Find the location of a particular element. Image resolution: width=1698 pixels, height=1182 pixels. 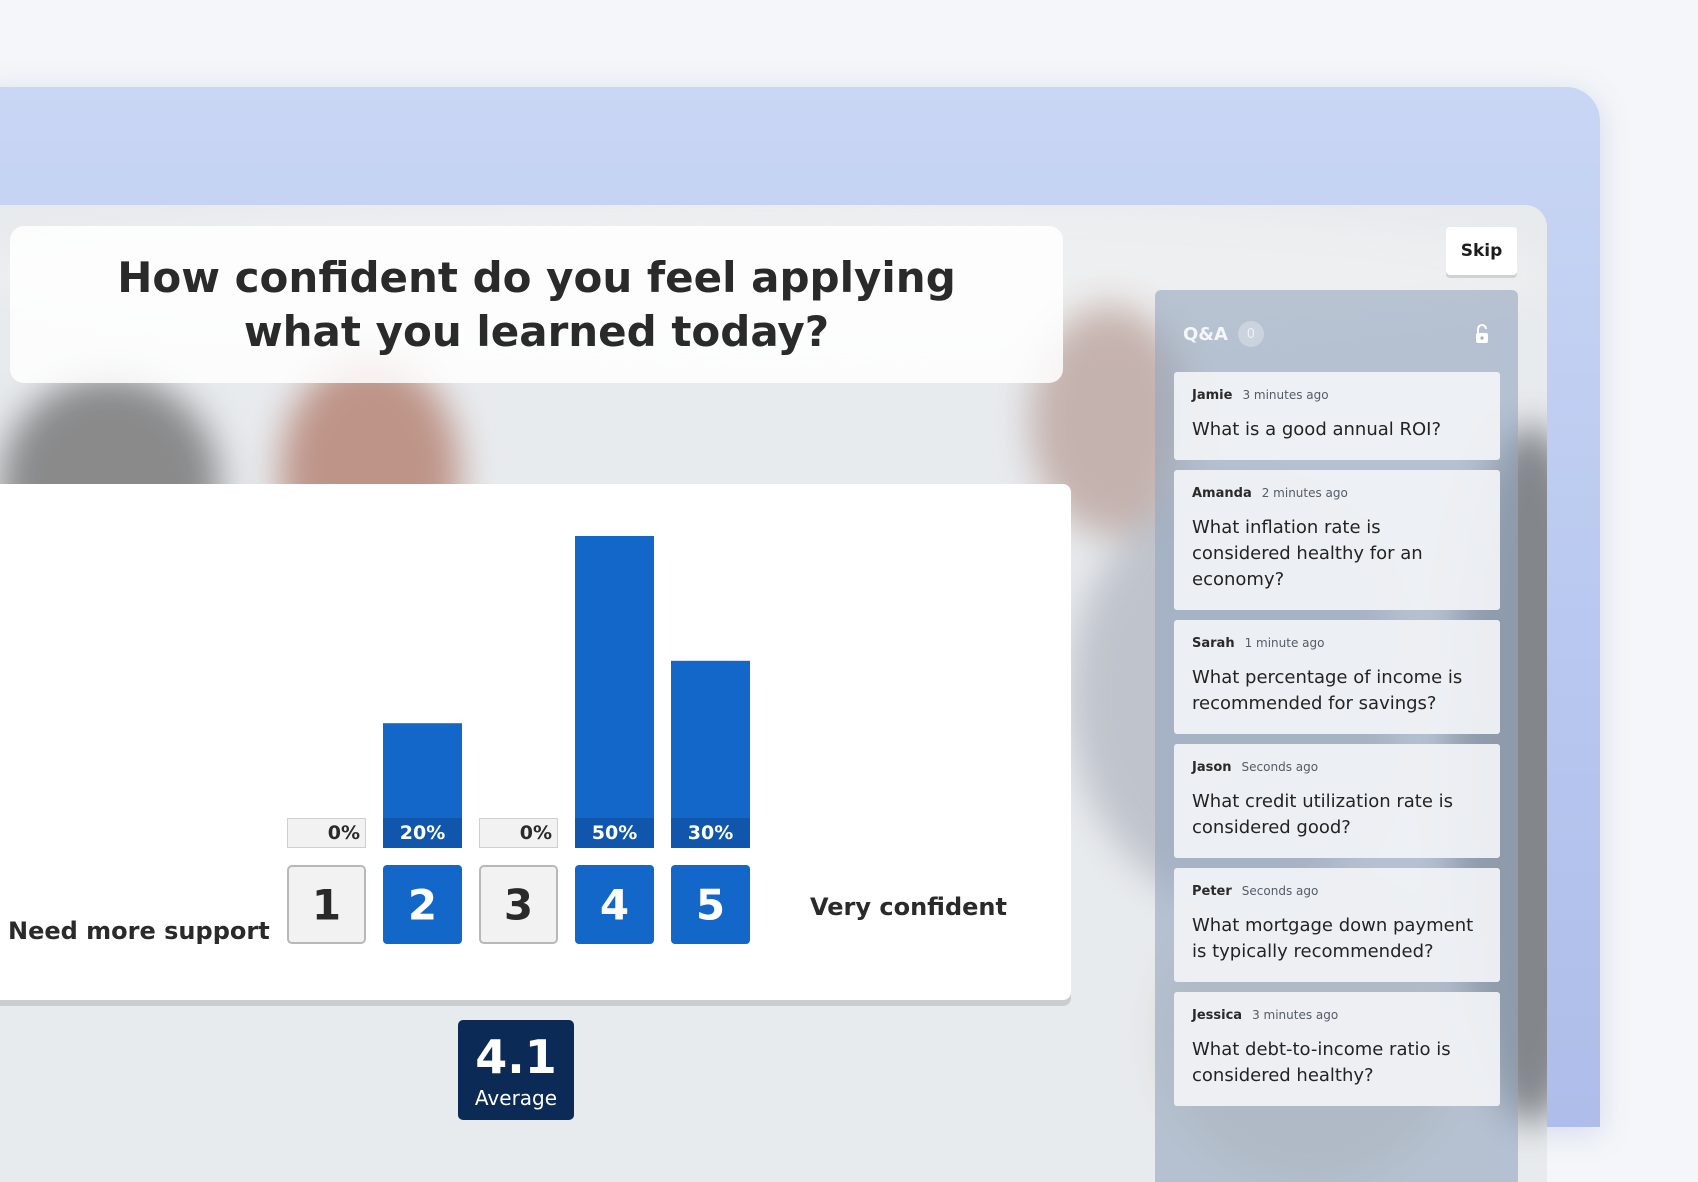

average-label: Average is located at coordinates (516, 1098).